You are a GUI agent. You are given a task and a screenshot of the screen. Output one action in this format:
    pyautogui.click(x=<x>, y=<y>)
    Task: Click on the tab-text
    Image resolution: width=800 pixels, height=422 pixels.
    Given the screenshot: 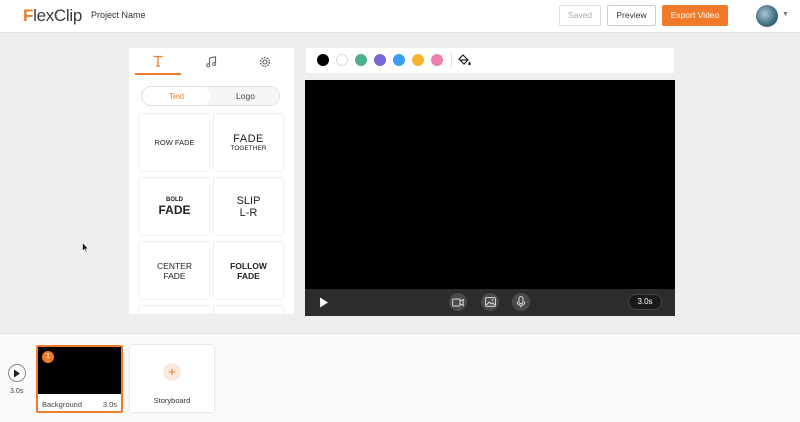 What is the action you would take?
    pyautogui.click(x=158, y=61)
    